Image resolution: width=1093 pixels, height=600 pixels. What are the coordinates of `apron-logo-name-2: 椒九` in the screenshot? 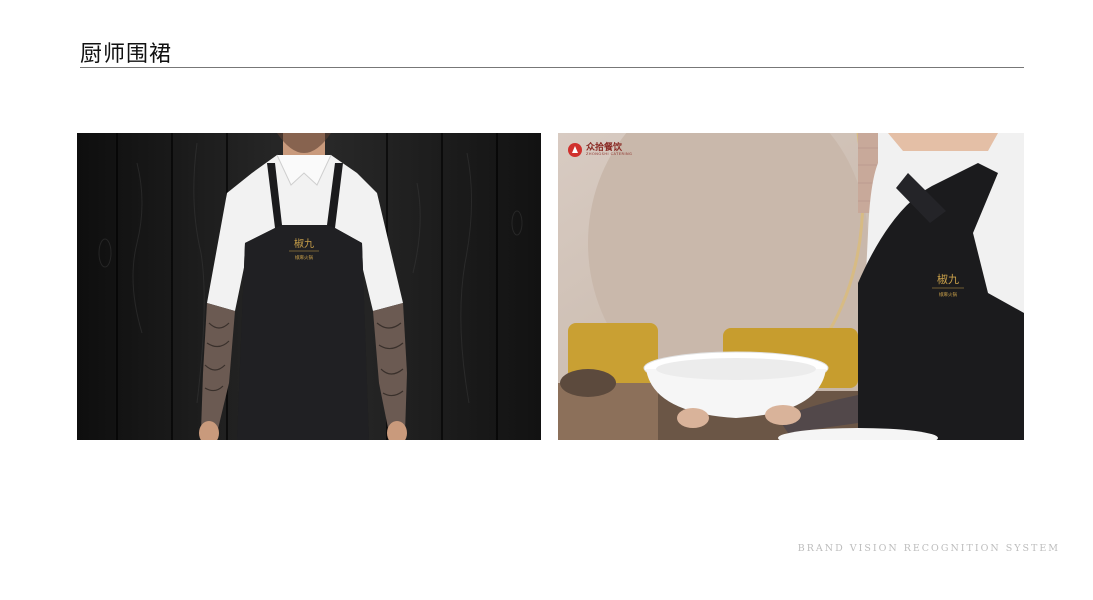 It's located at (948, 279).